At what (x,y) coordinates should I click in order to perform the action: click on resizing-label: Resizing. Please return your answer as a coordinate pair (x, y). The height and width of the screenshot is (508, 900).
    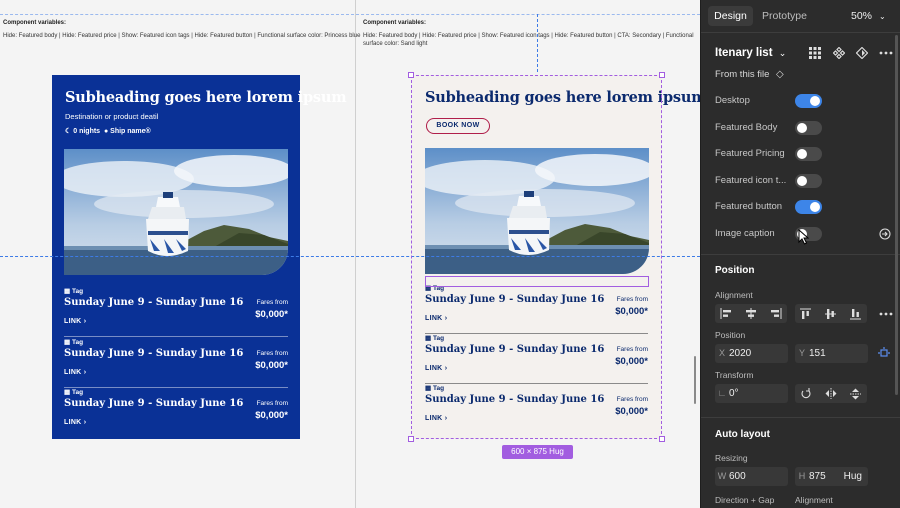
    Looking at the image, I should click on (731, 458).